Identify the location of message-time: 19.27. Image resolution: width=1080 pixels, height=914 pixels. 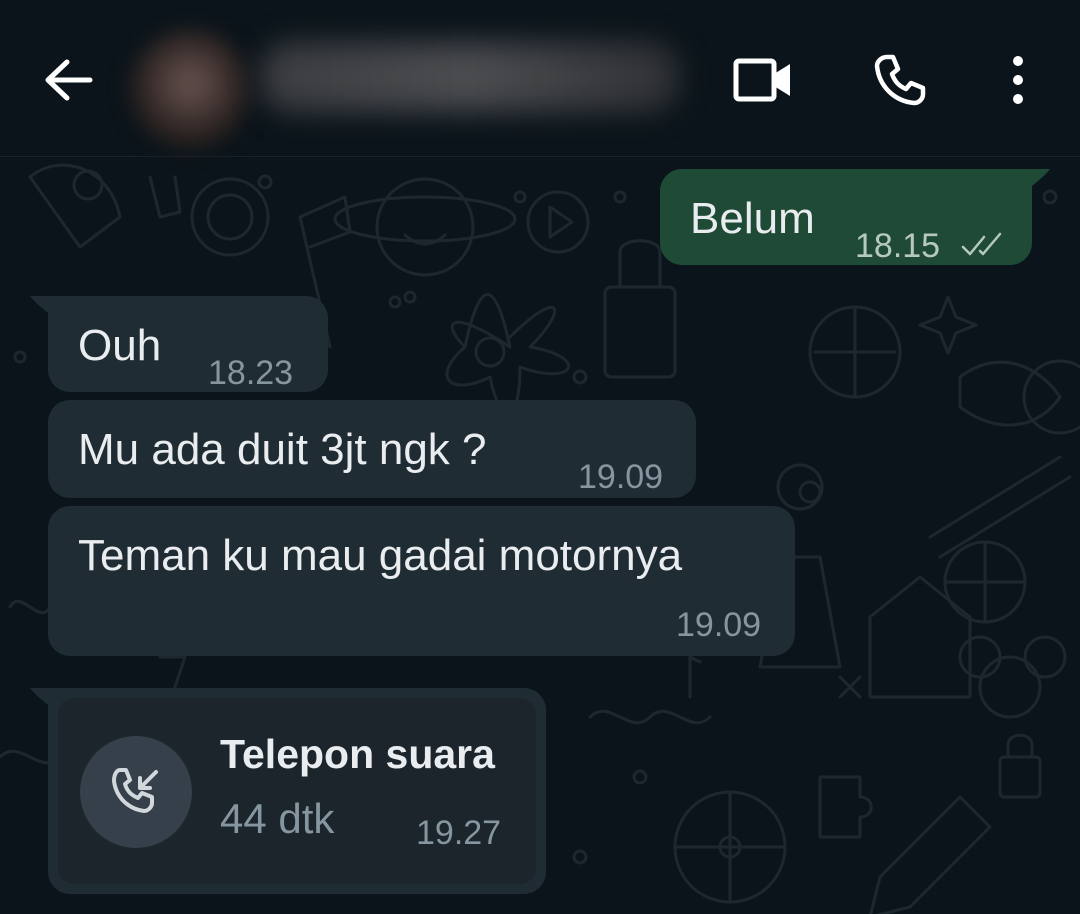
(459, 833).